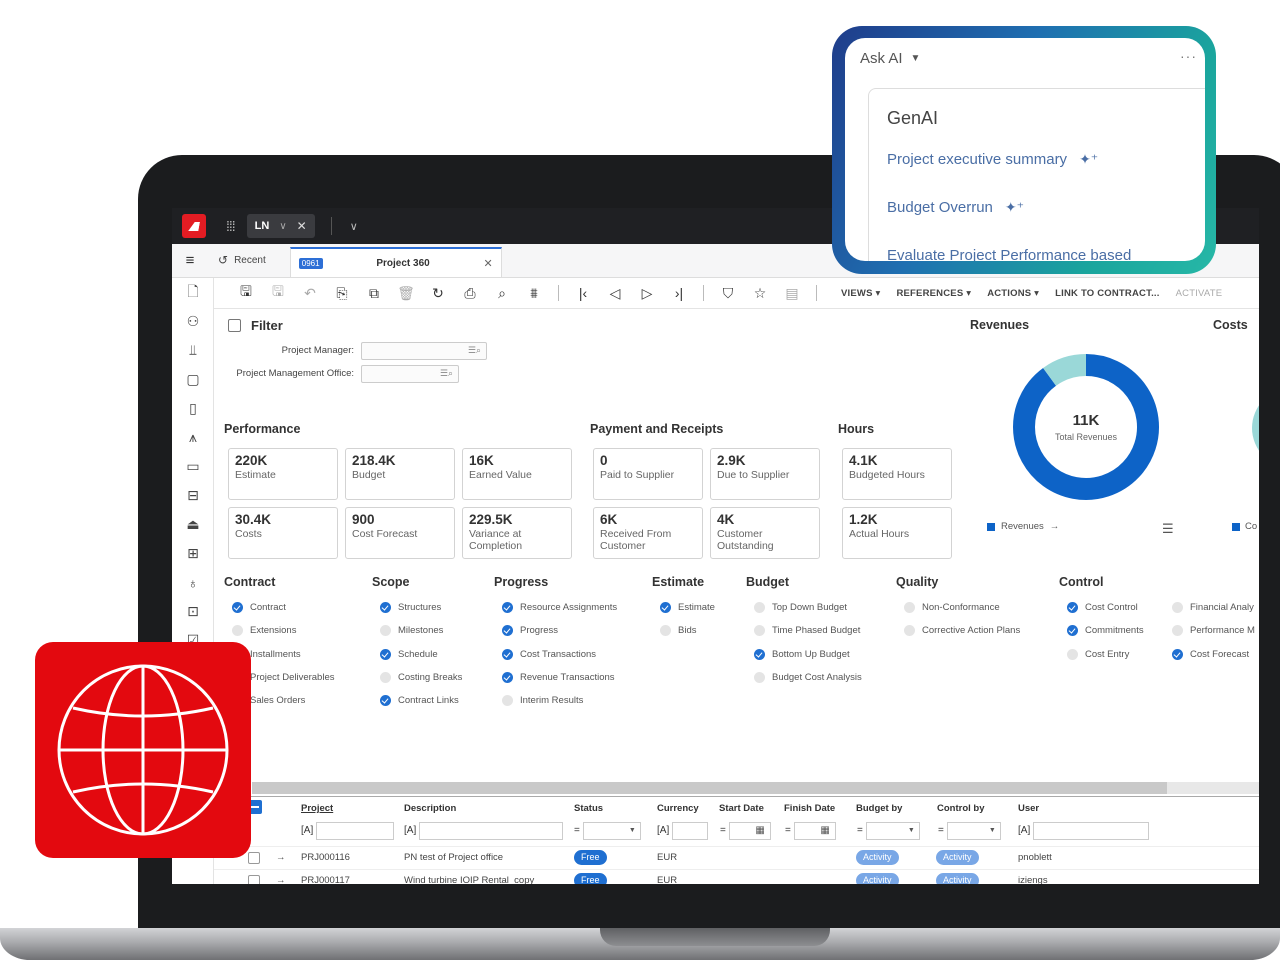  What do you see at coordinates (194, 226) in the screenshot?
I see `app-logo` at bounding box center [194, 226].